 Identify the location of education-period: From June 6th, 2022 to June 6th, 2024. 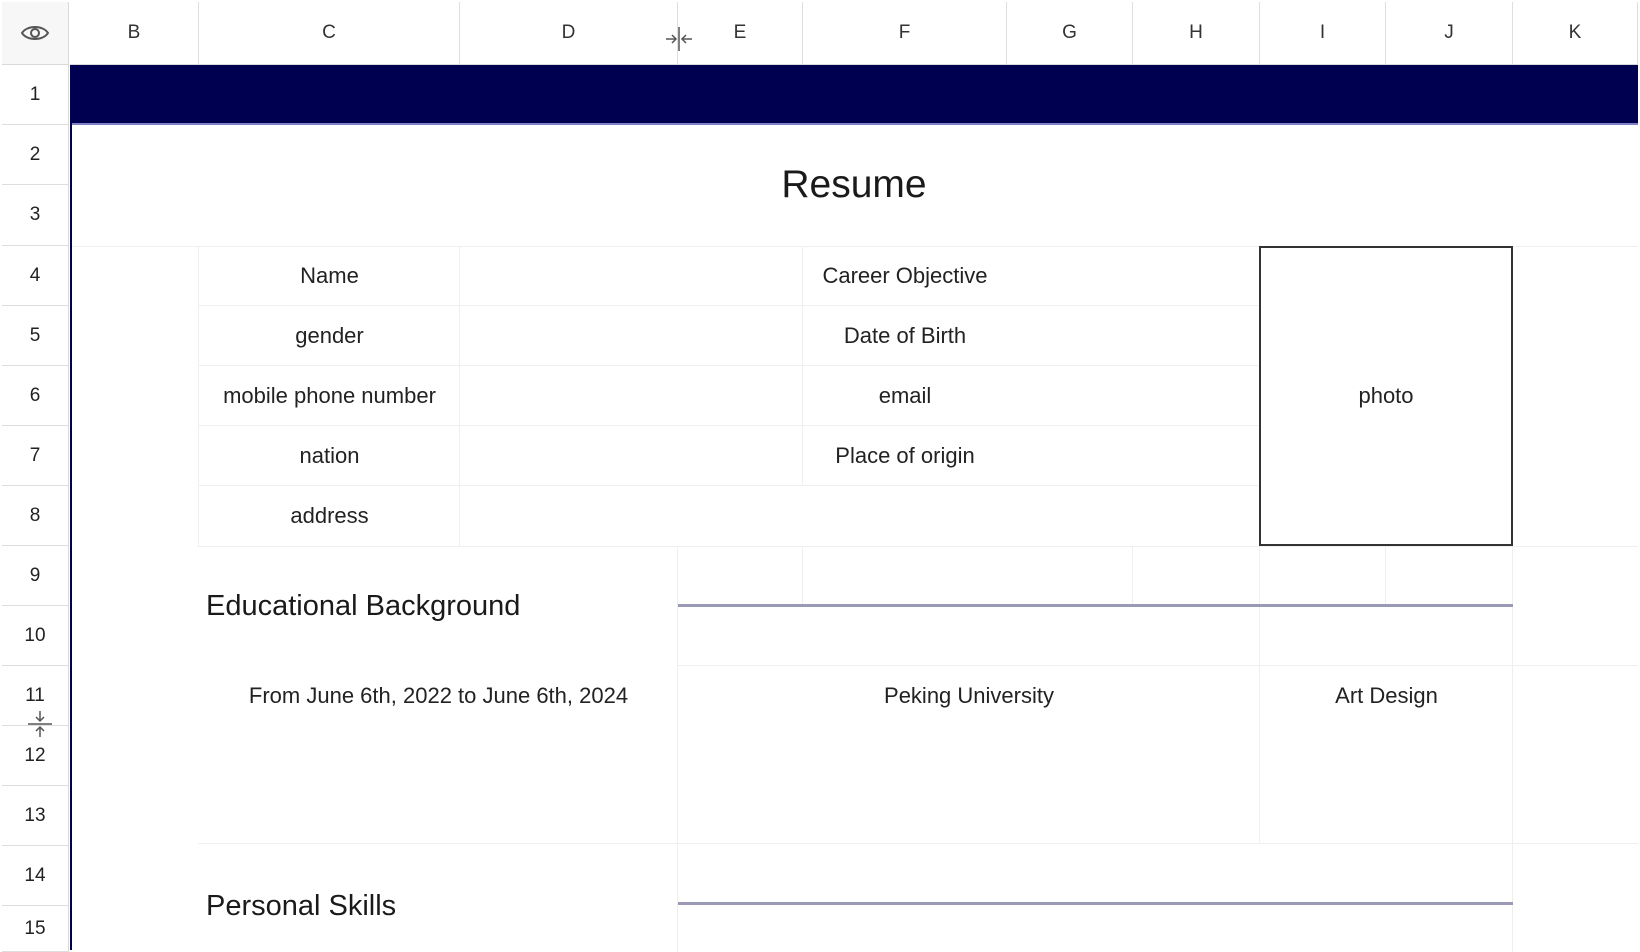
(438, 696).